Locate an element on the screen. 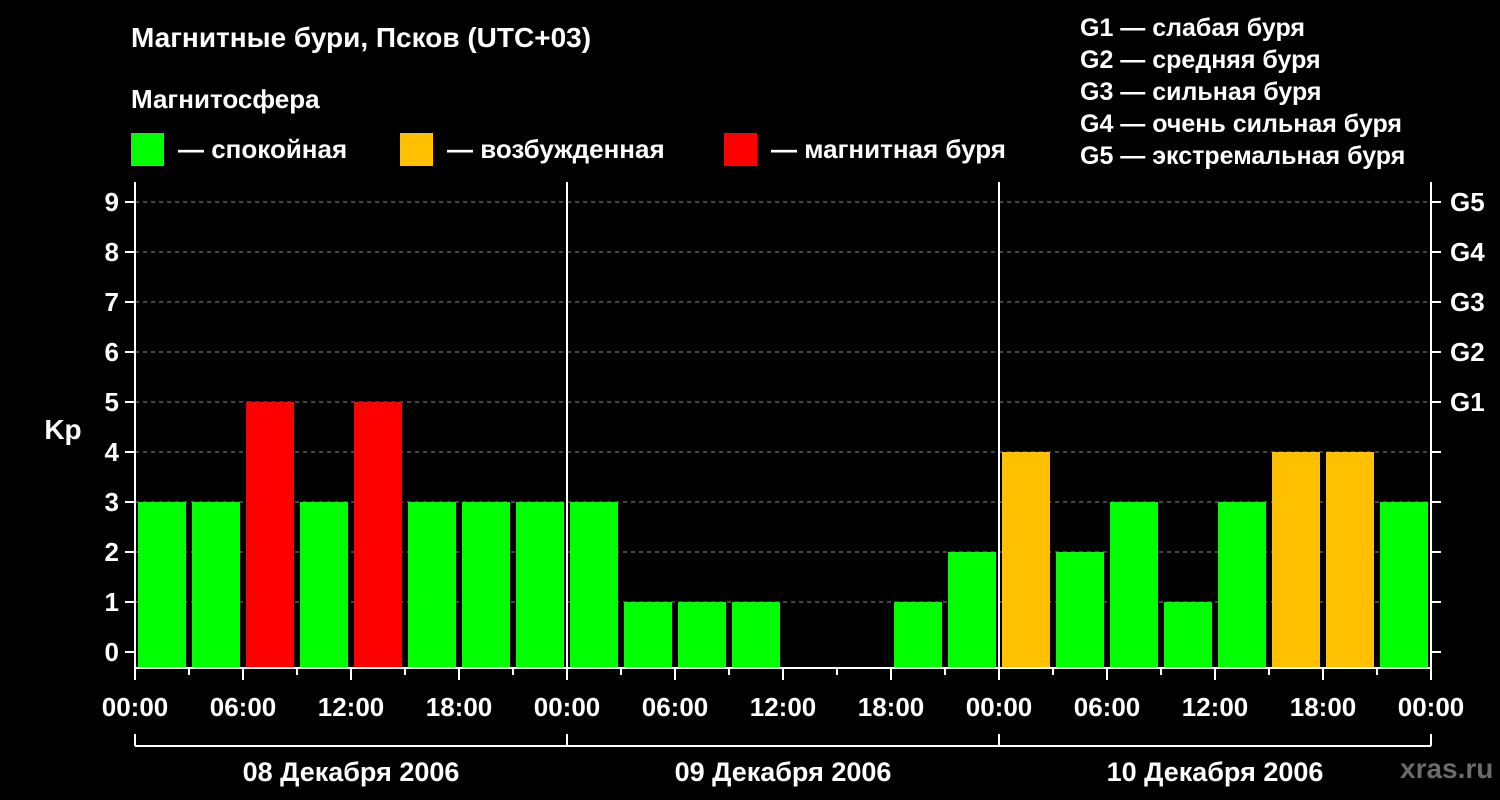  y-tick-label: 7 is located at coordinates (112, 302).